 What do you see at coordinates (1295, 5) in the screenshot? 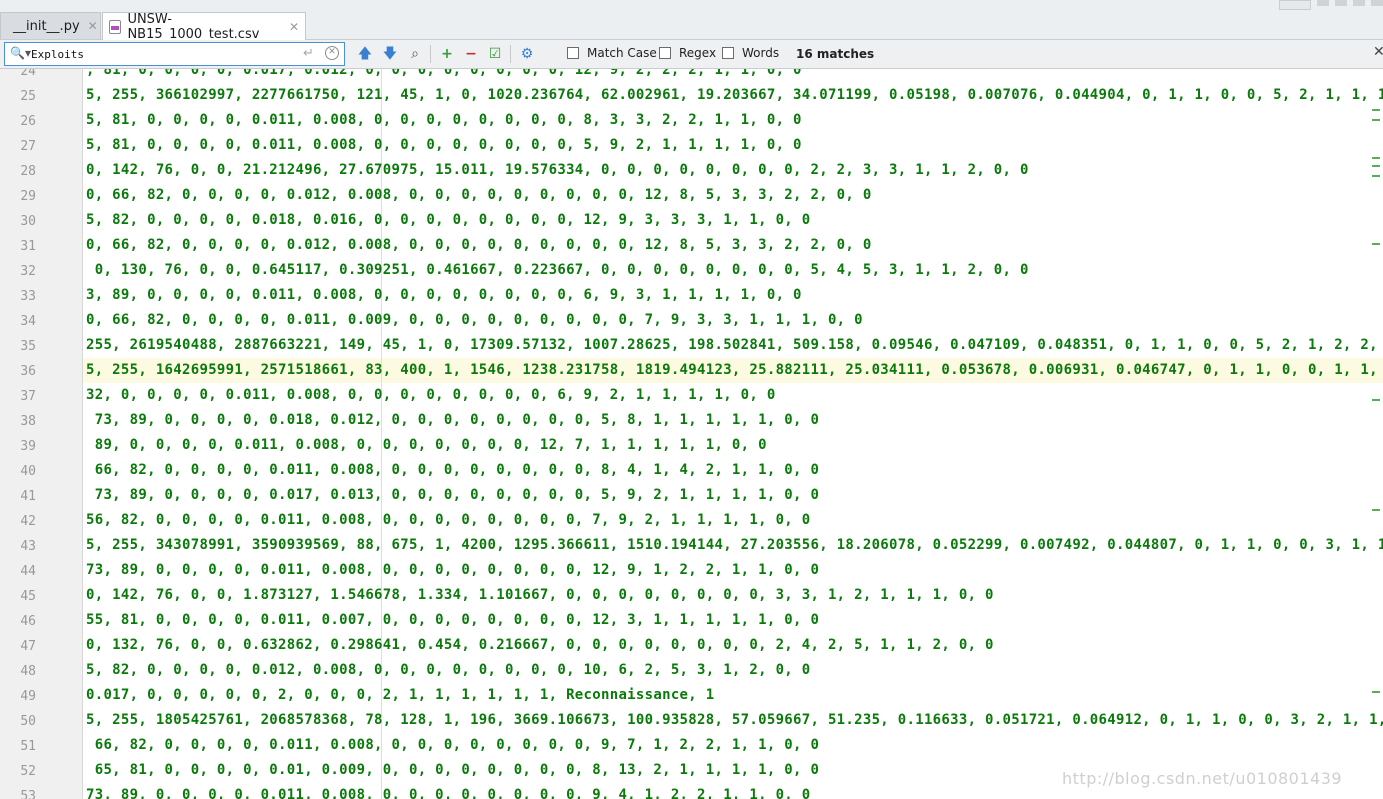
I see `run-config-selector` at bounding box center [1295, 5].